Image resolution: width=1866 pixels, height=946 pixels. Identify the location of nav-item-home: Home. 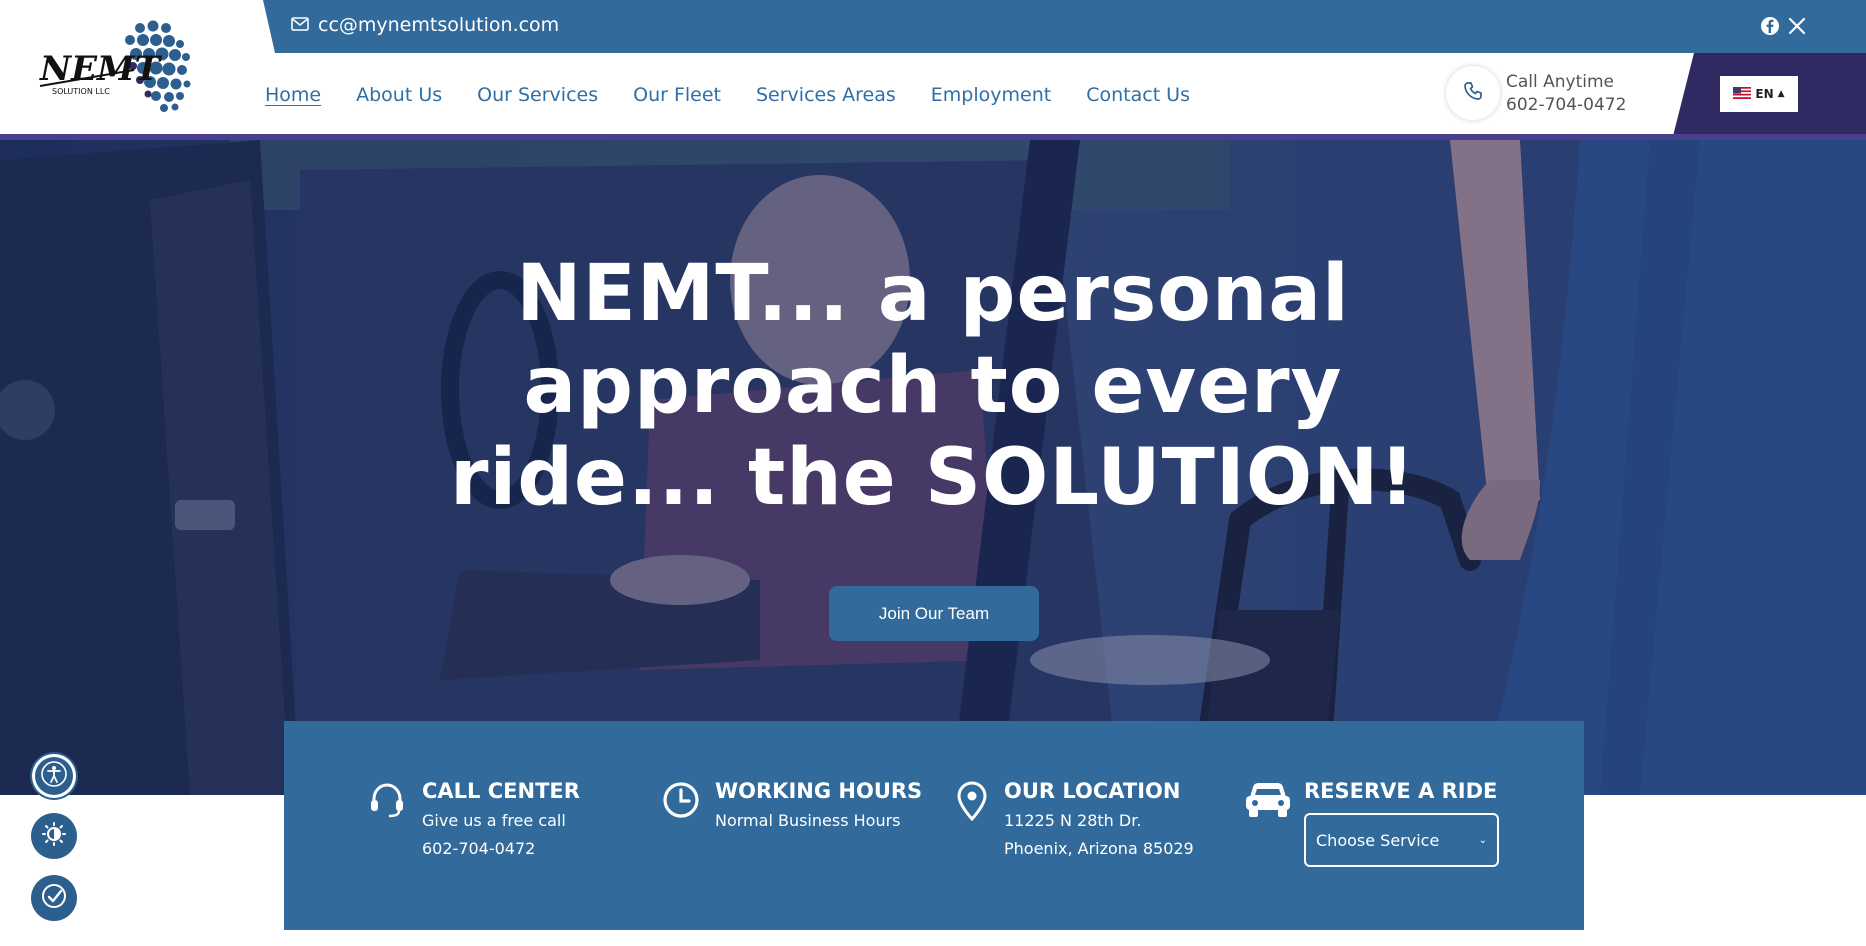
(293, 95).